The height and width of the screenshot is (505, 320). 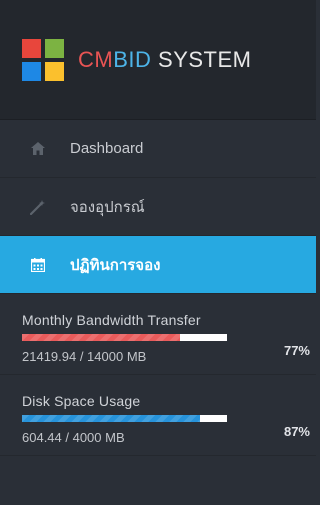 I want to click on bandwidth-progress-bar, so click(x=124, y=337).